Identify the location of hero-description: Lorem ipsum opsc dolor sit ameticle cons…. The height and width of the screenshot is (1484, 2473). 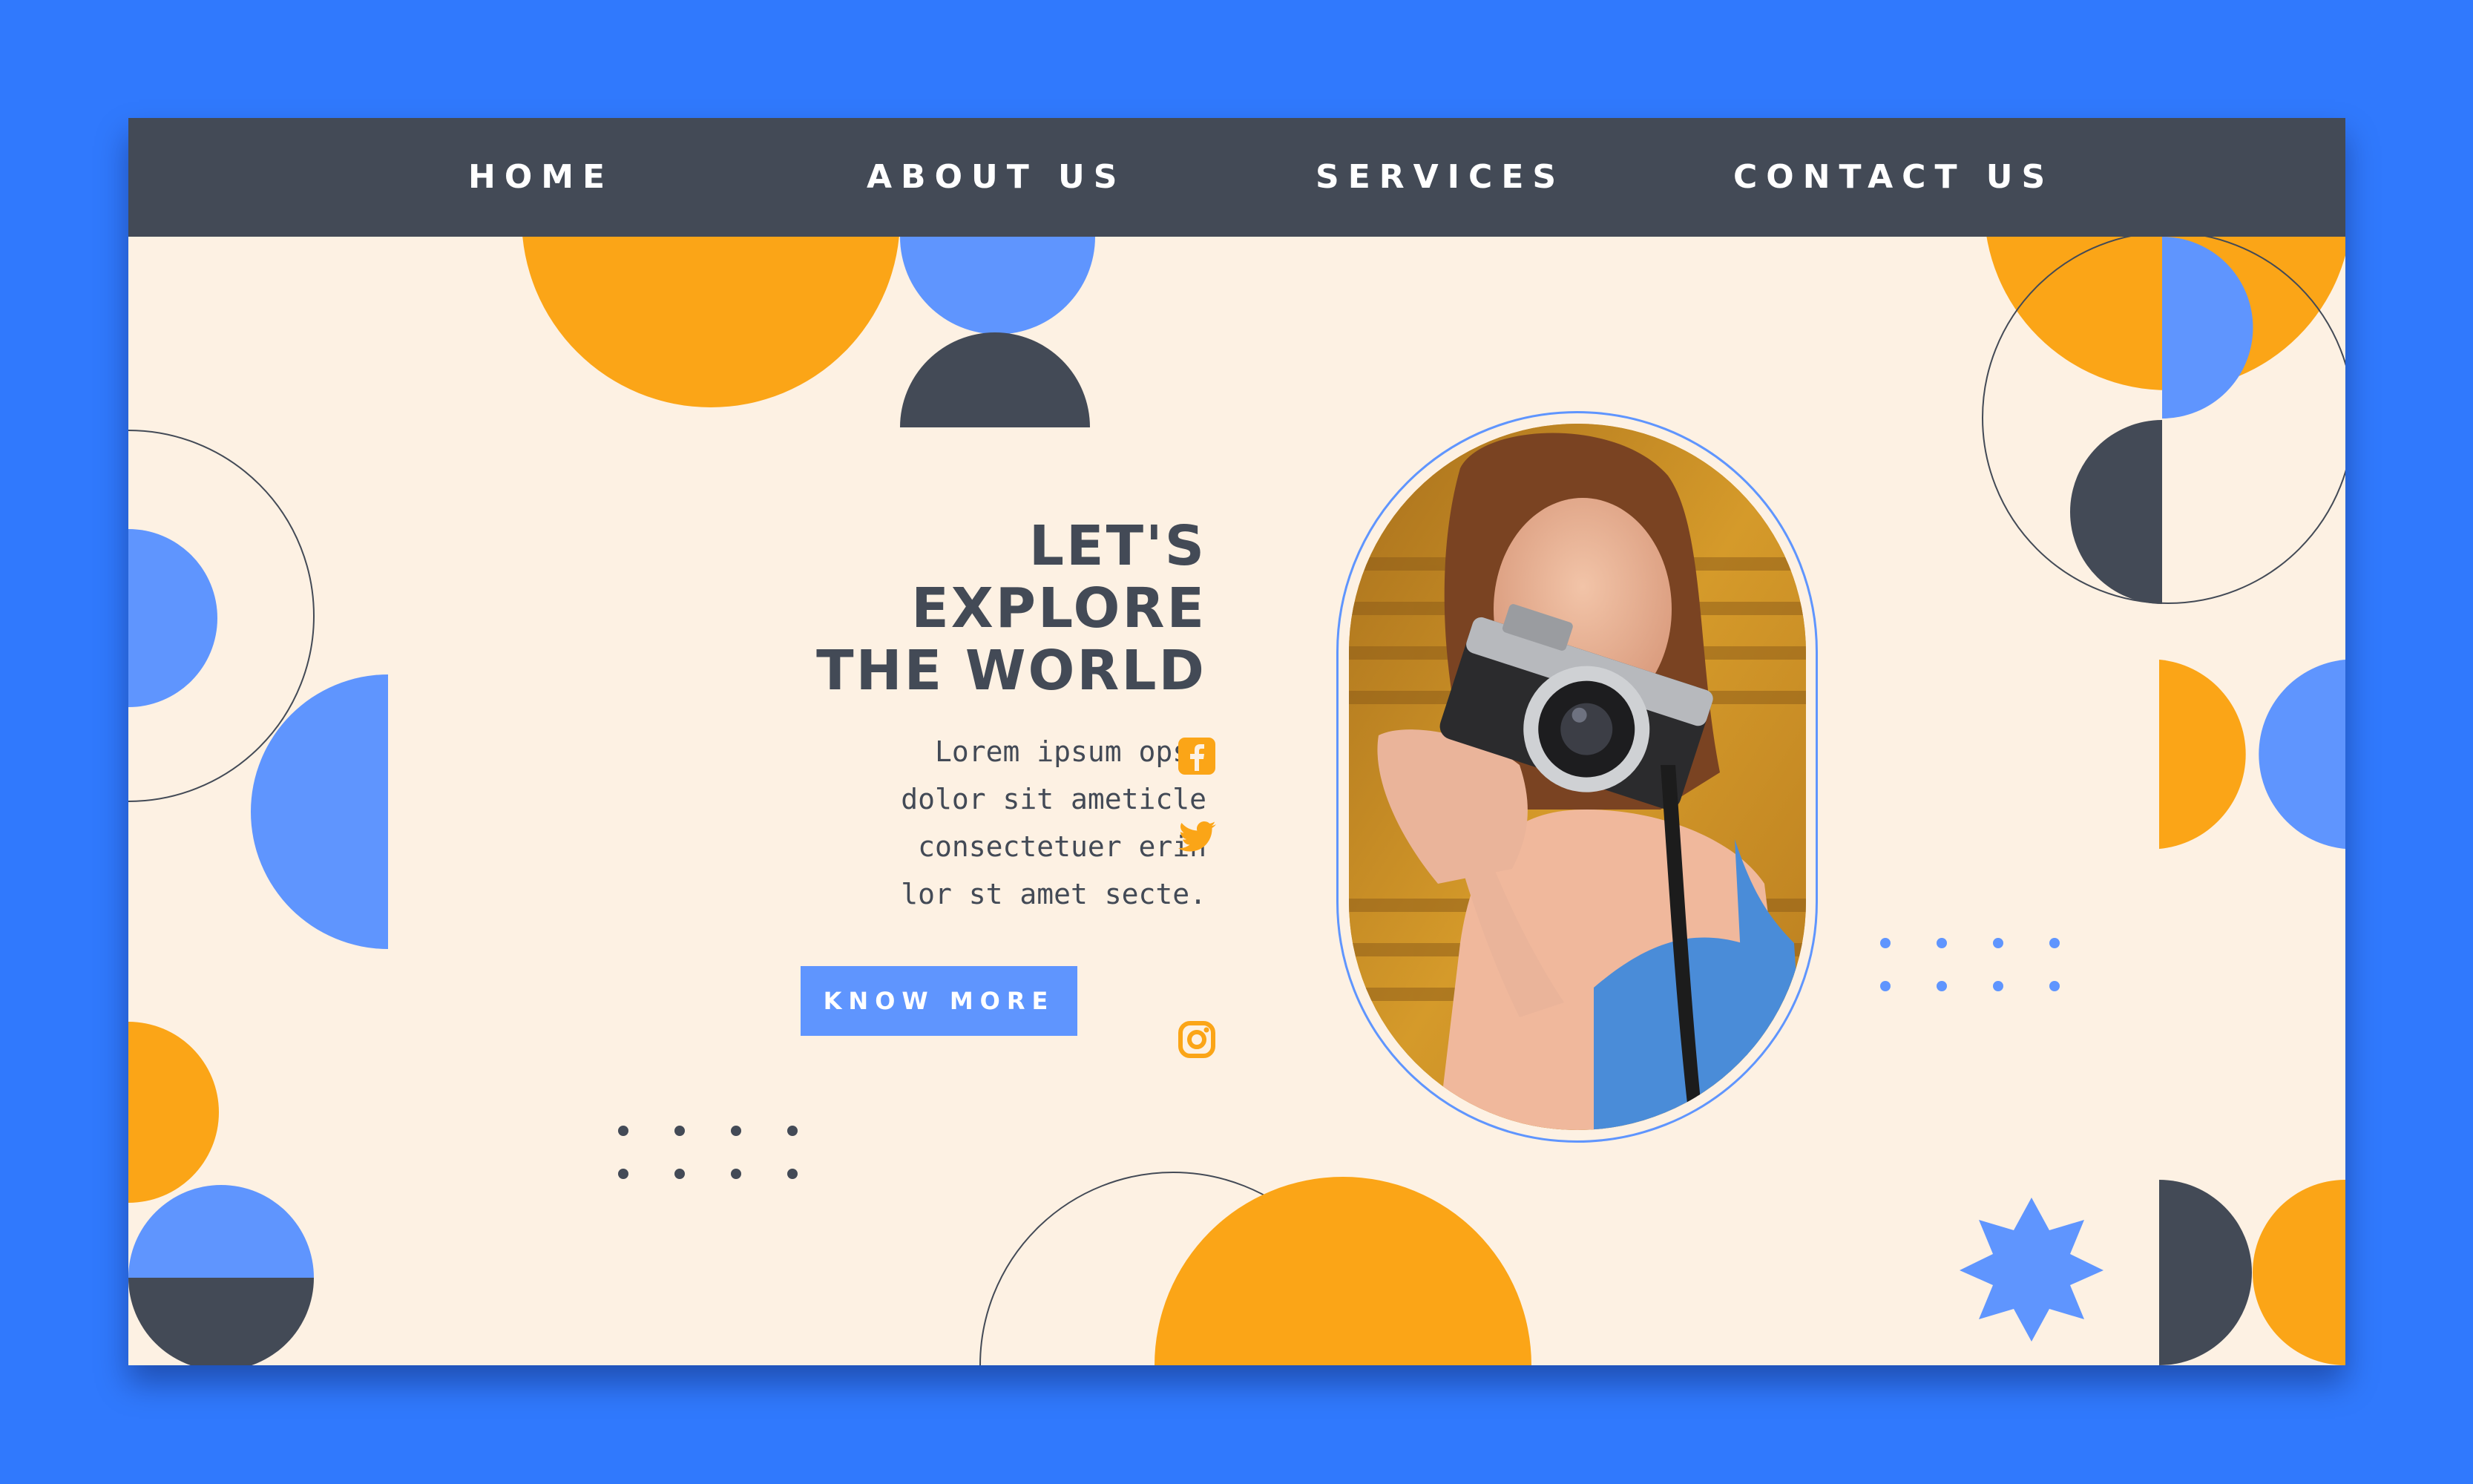
(964, 823).